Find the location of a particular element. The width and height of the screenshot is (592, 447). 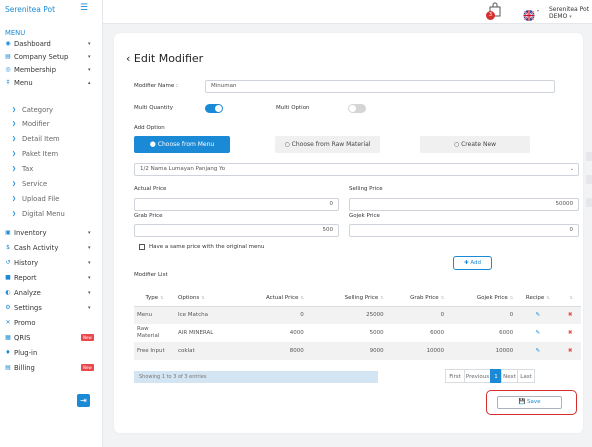

menu-icon: ▦ is located at coordinates (8, 337).